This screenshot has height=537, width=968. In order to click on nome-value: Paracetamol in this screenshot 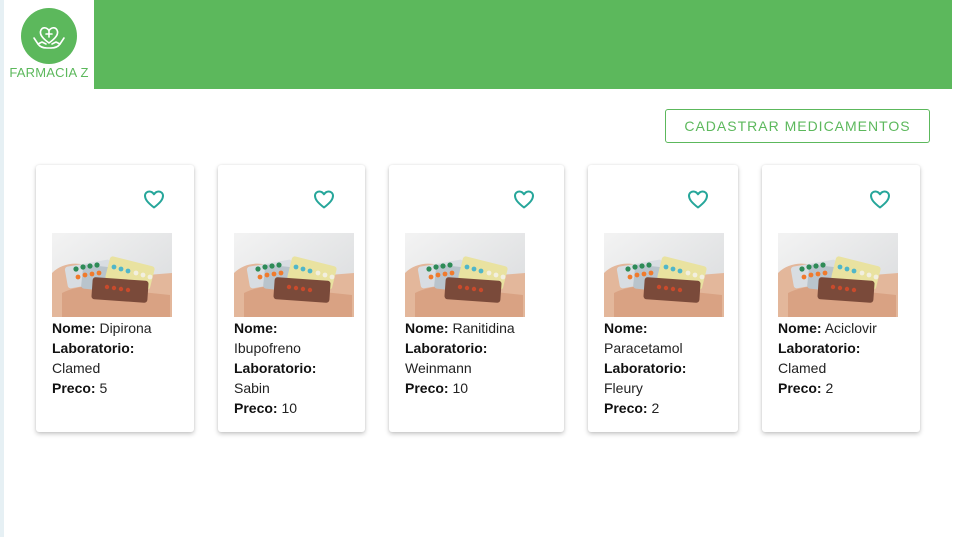, I will do `click(643, 348)`.